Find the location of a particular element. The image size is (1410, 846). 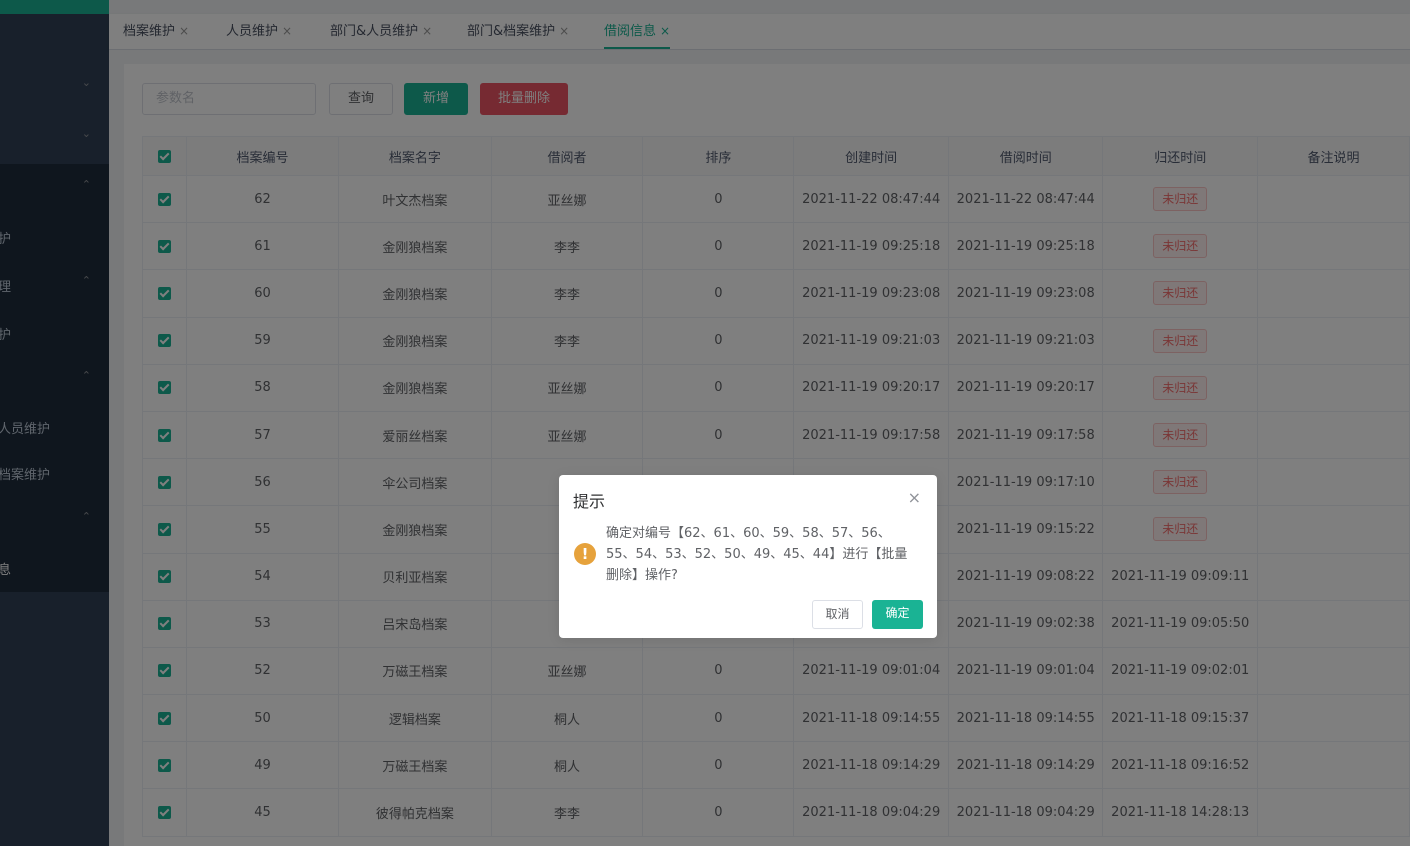

warning-icon: ! is located at coordinates (585, 554).